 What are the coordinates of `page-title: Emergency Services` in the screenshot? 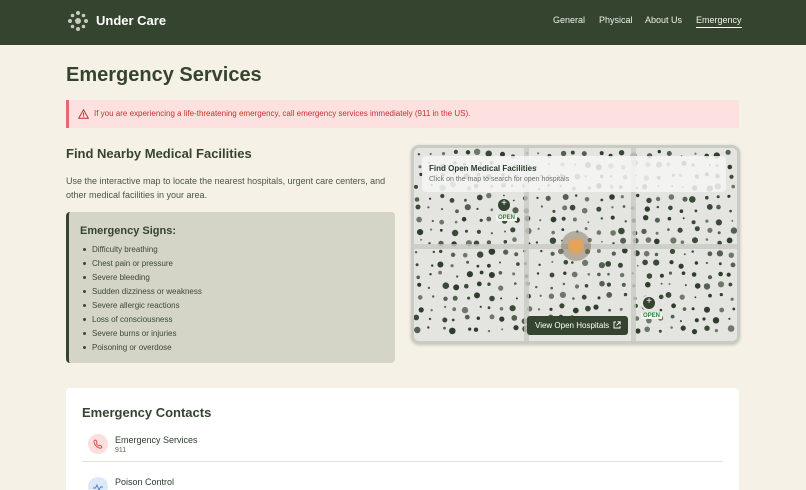 It's located at (164, 75).